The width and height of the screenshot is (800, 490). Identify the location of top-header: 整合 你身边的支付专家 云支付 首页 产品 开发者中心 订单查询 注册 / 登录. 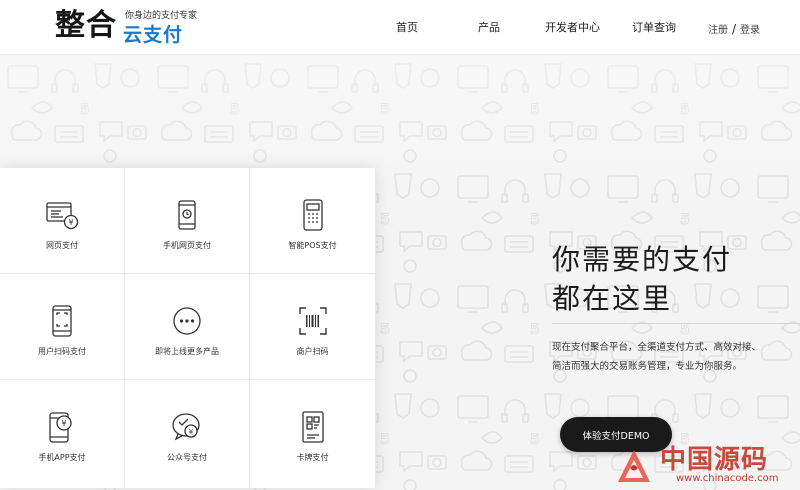
(400, 27).